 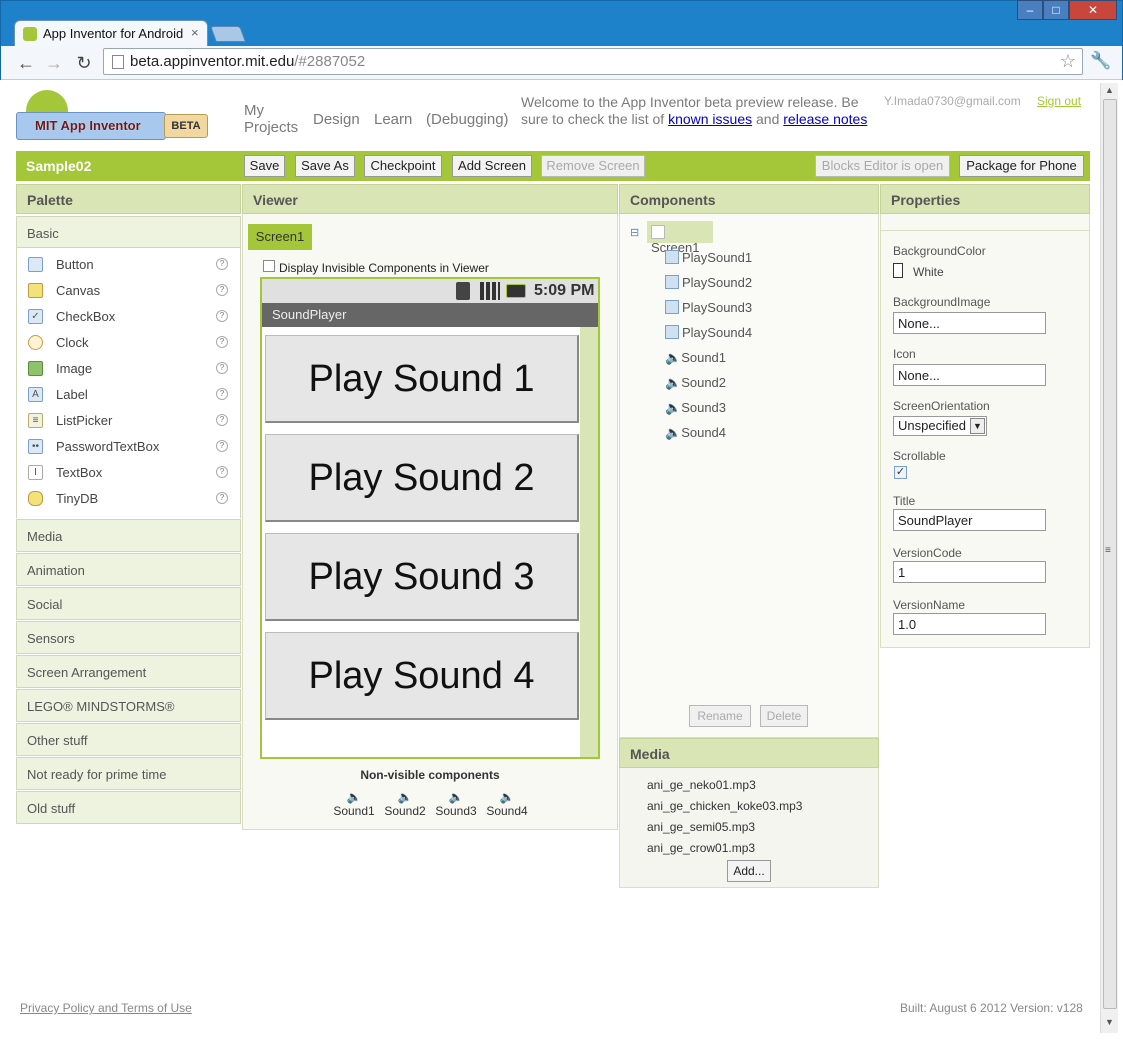 I want to click on rename-button: Rename, so click(x=720, y=716).